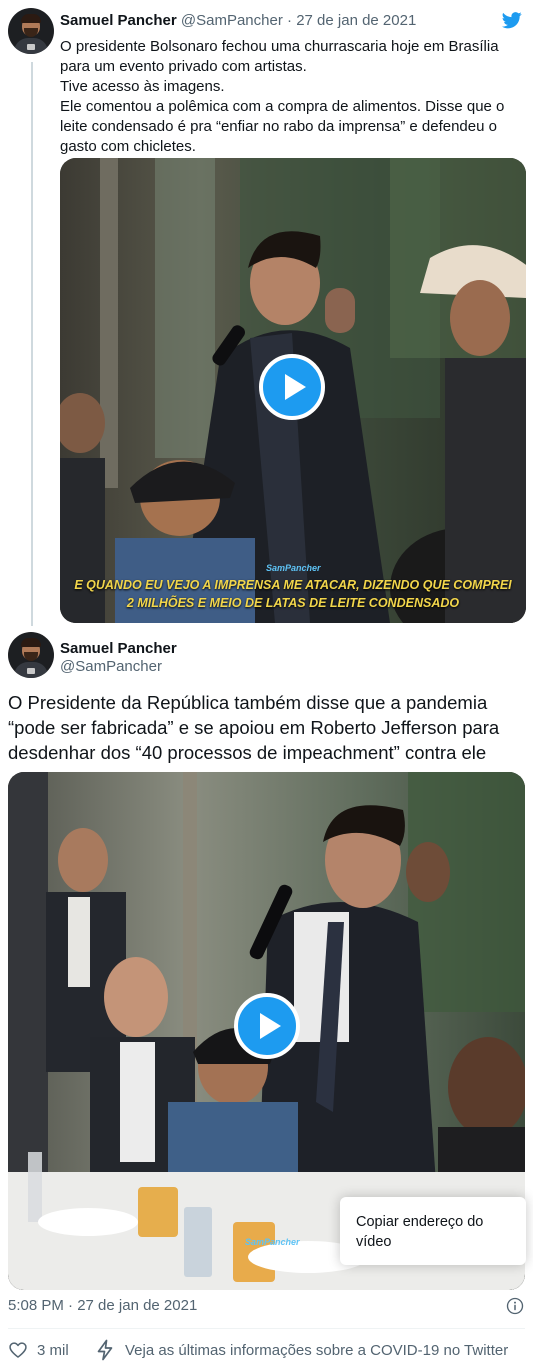 This screenshot has width=533, height=1366. I want to click on like-count: 3 mil, so click(53, 1350).